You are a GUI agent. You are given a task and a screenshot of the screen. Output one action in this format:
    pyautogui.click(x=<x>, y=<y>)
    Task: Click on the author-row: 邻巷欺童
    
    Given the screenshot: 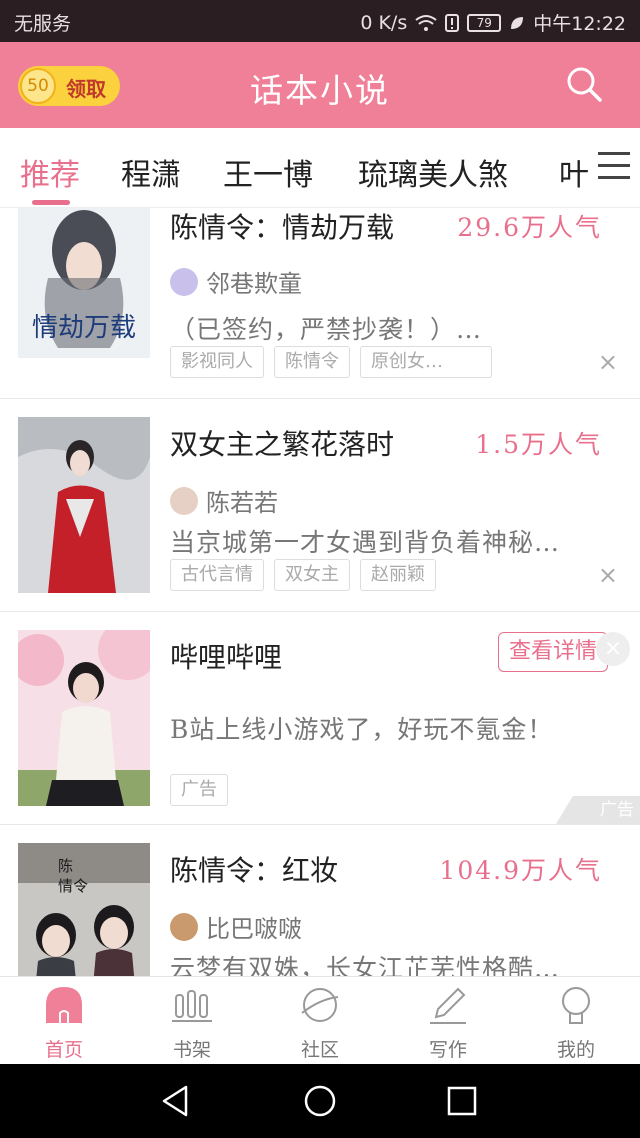 What is the action you would take?
    pyautogui.click(x=236, y=281)
    